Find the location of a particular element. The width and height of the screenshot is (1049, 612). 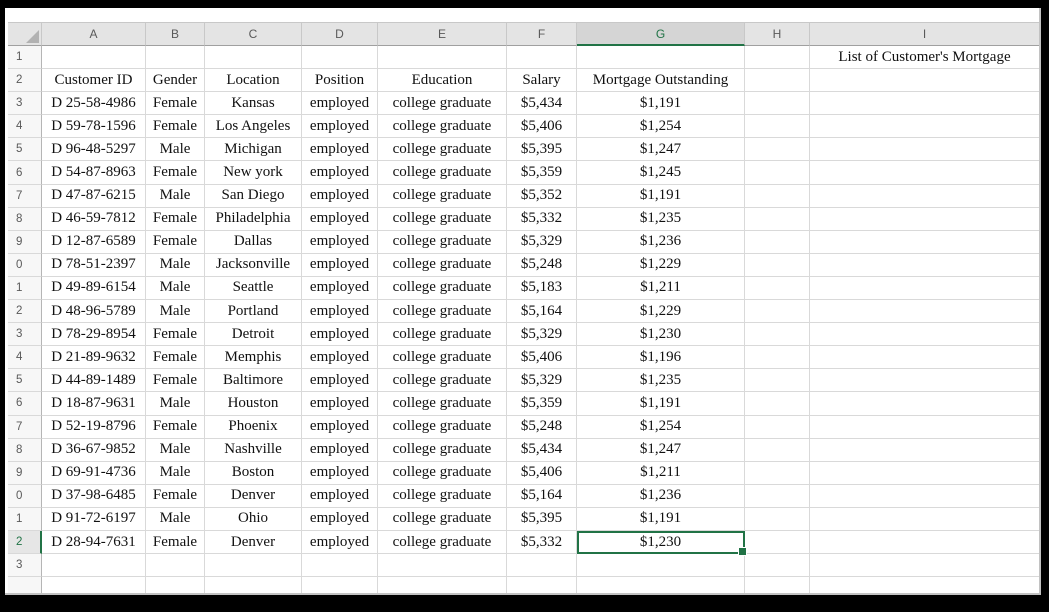

cell-D22: employed is located at coordinates (340, 542).